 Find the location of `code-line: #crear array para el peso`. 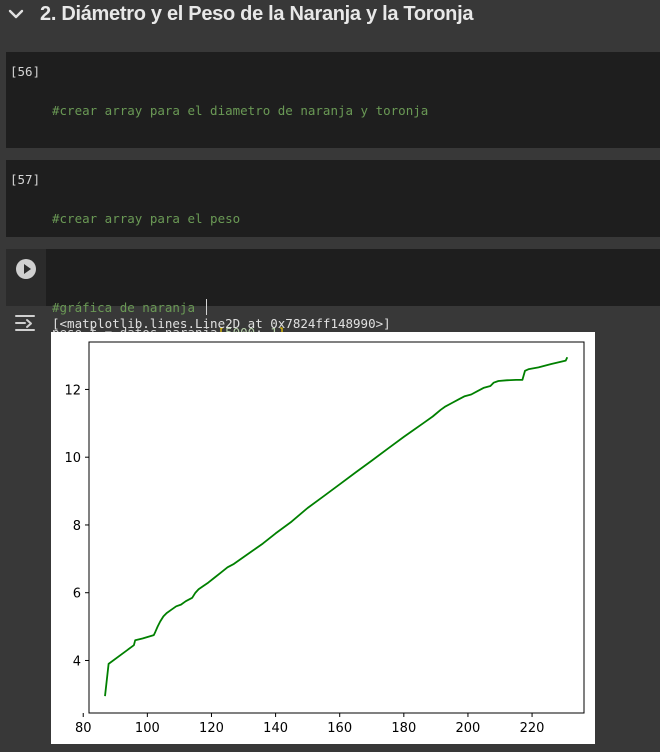

code-line: #crear array para el peso is located at coordinates (168, 218).